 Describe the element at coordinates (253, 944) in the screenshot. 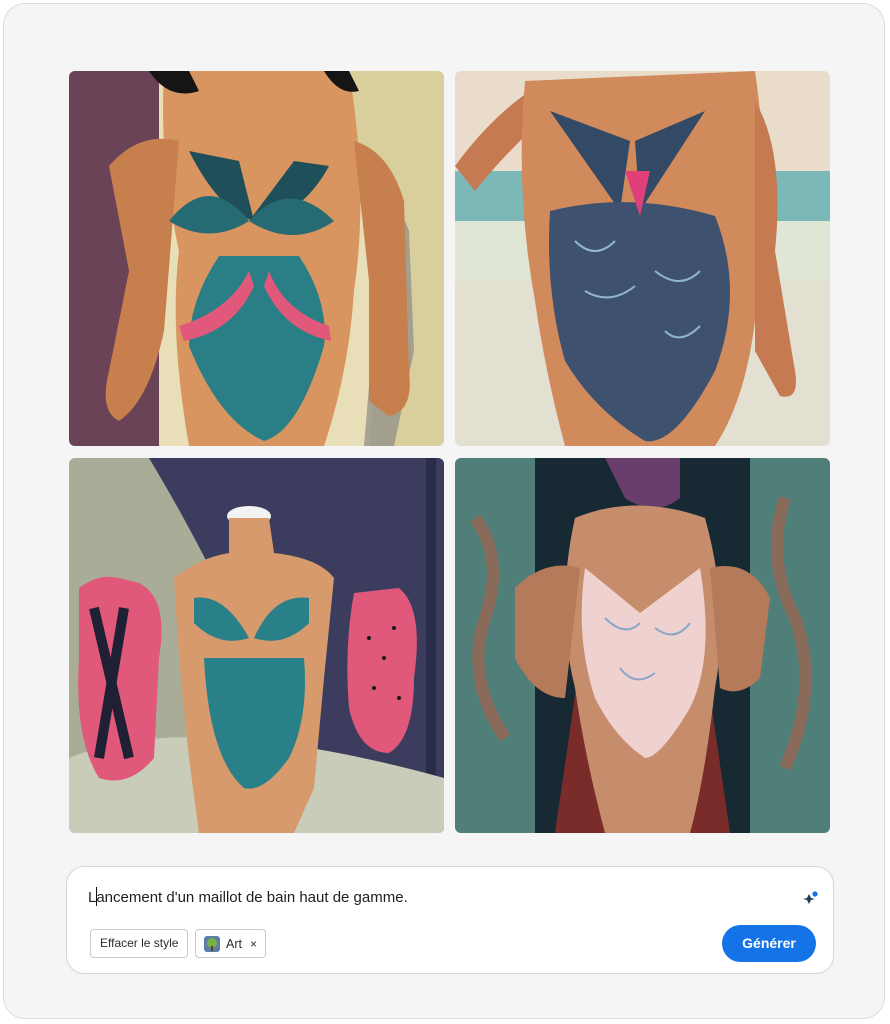

I see `close-icon: ×` at that location.